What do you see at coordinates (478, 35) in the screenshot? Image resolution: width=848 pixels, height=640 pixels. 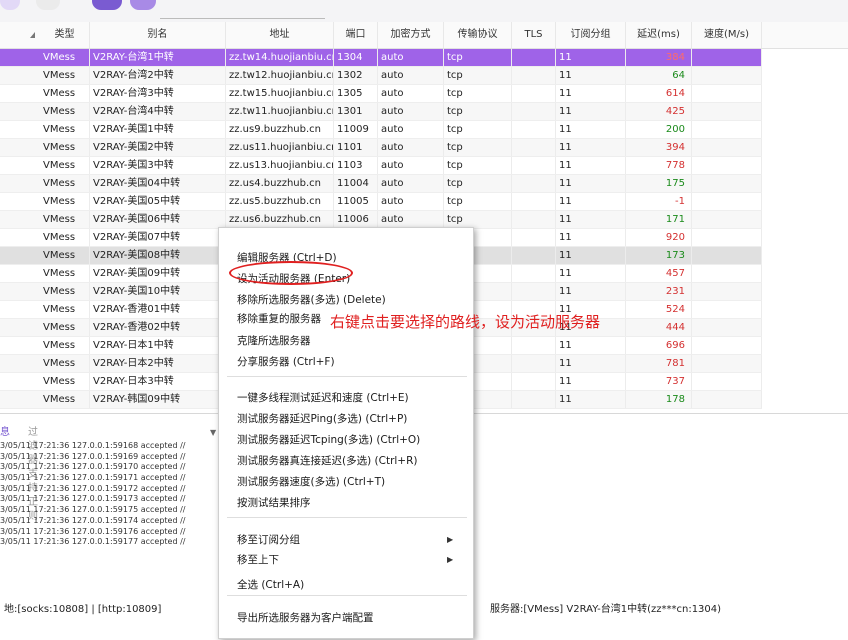 I see `column-header-net: 传输协议` at bounding box center [478, 35].